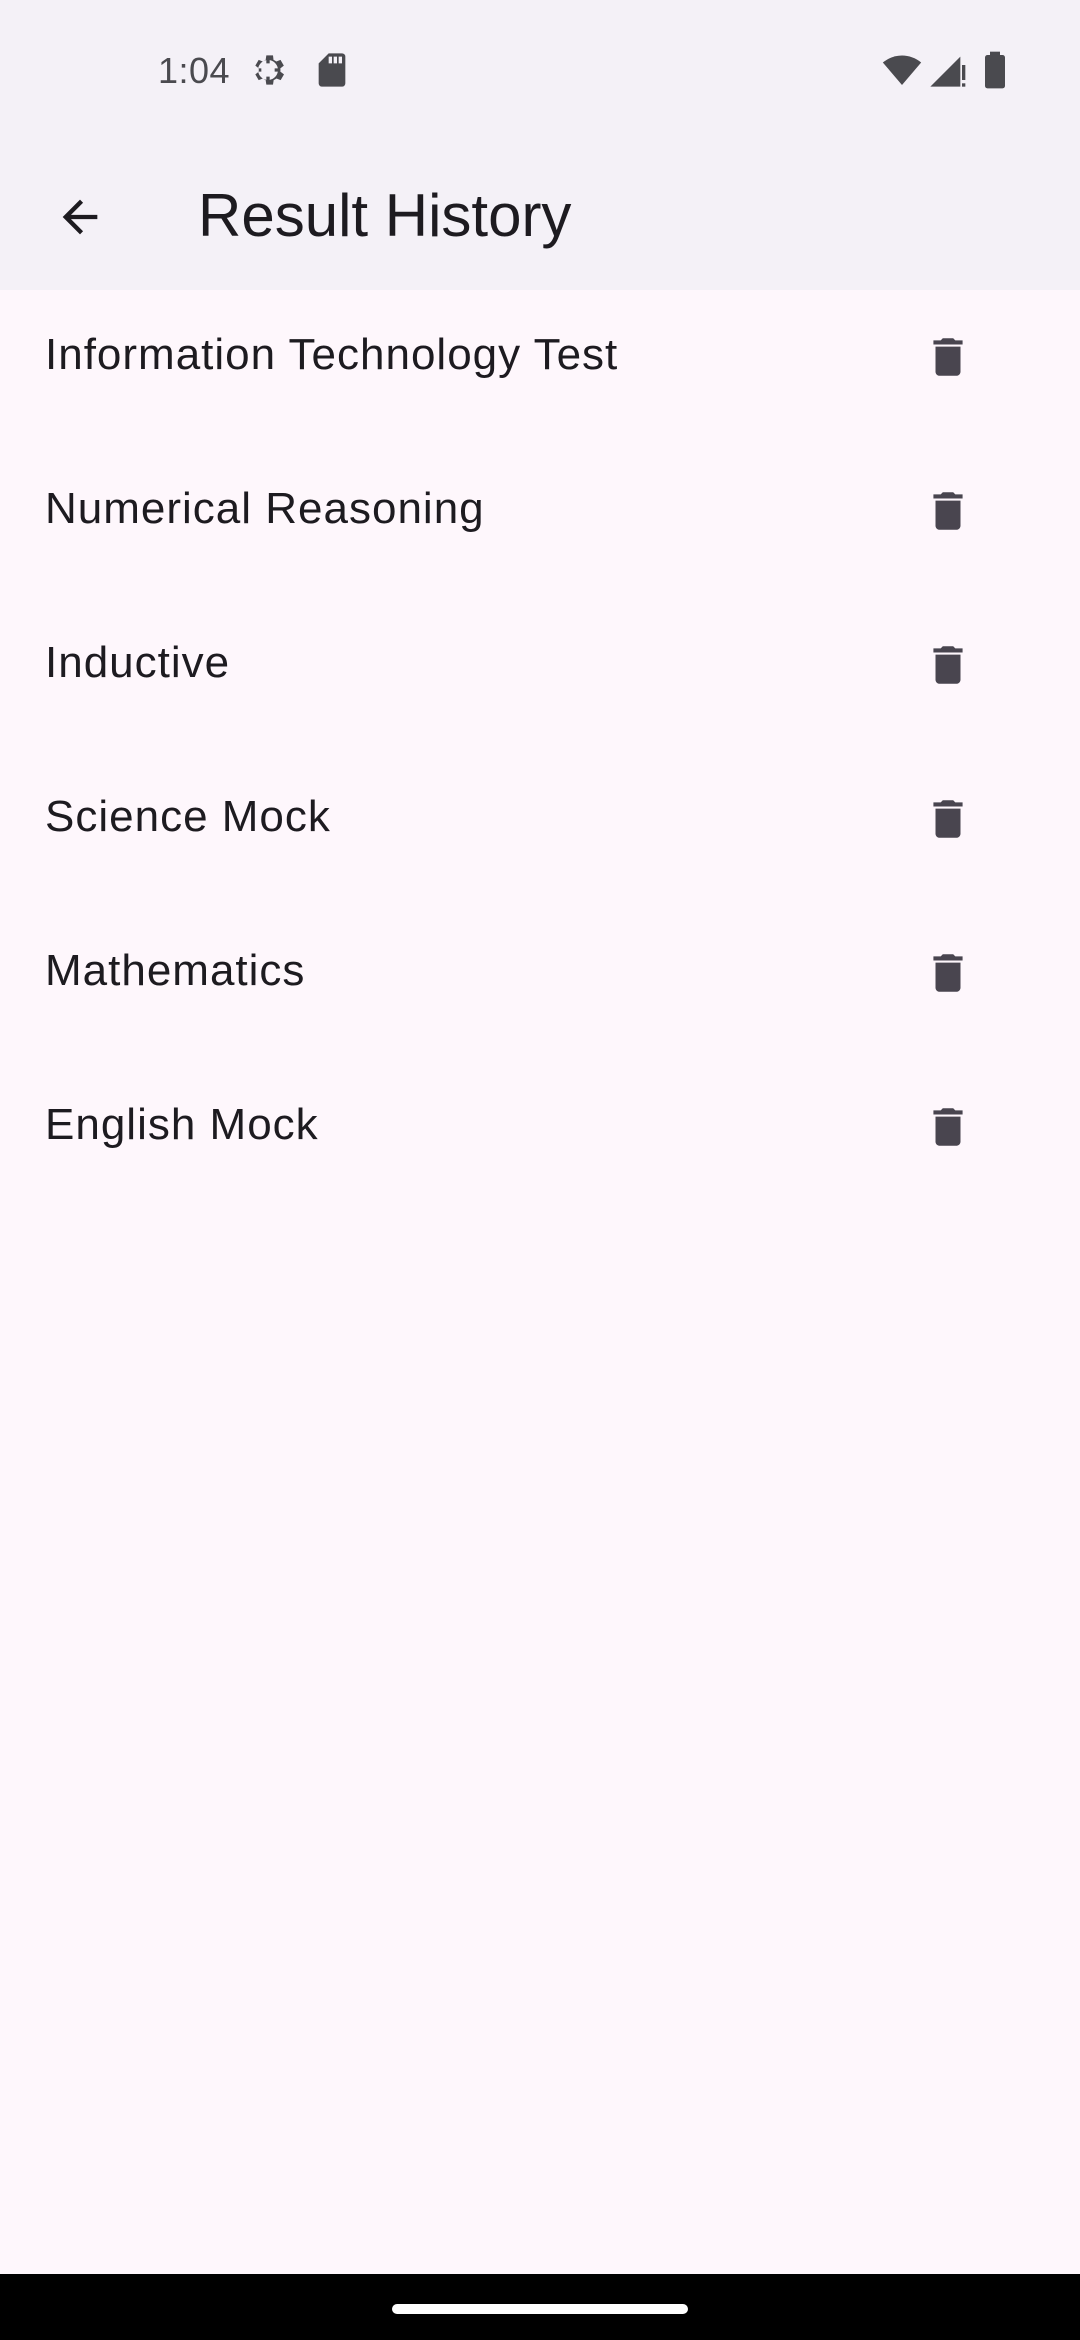 The width and height of the screenshot is (1080, 2340). I want to click on result-label: Inductive, so click(138, 662).